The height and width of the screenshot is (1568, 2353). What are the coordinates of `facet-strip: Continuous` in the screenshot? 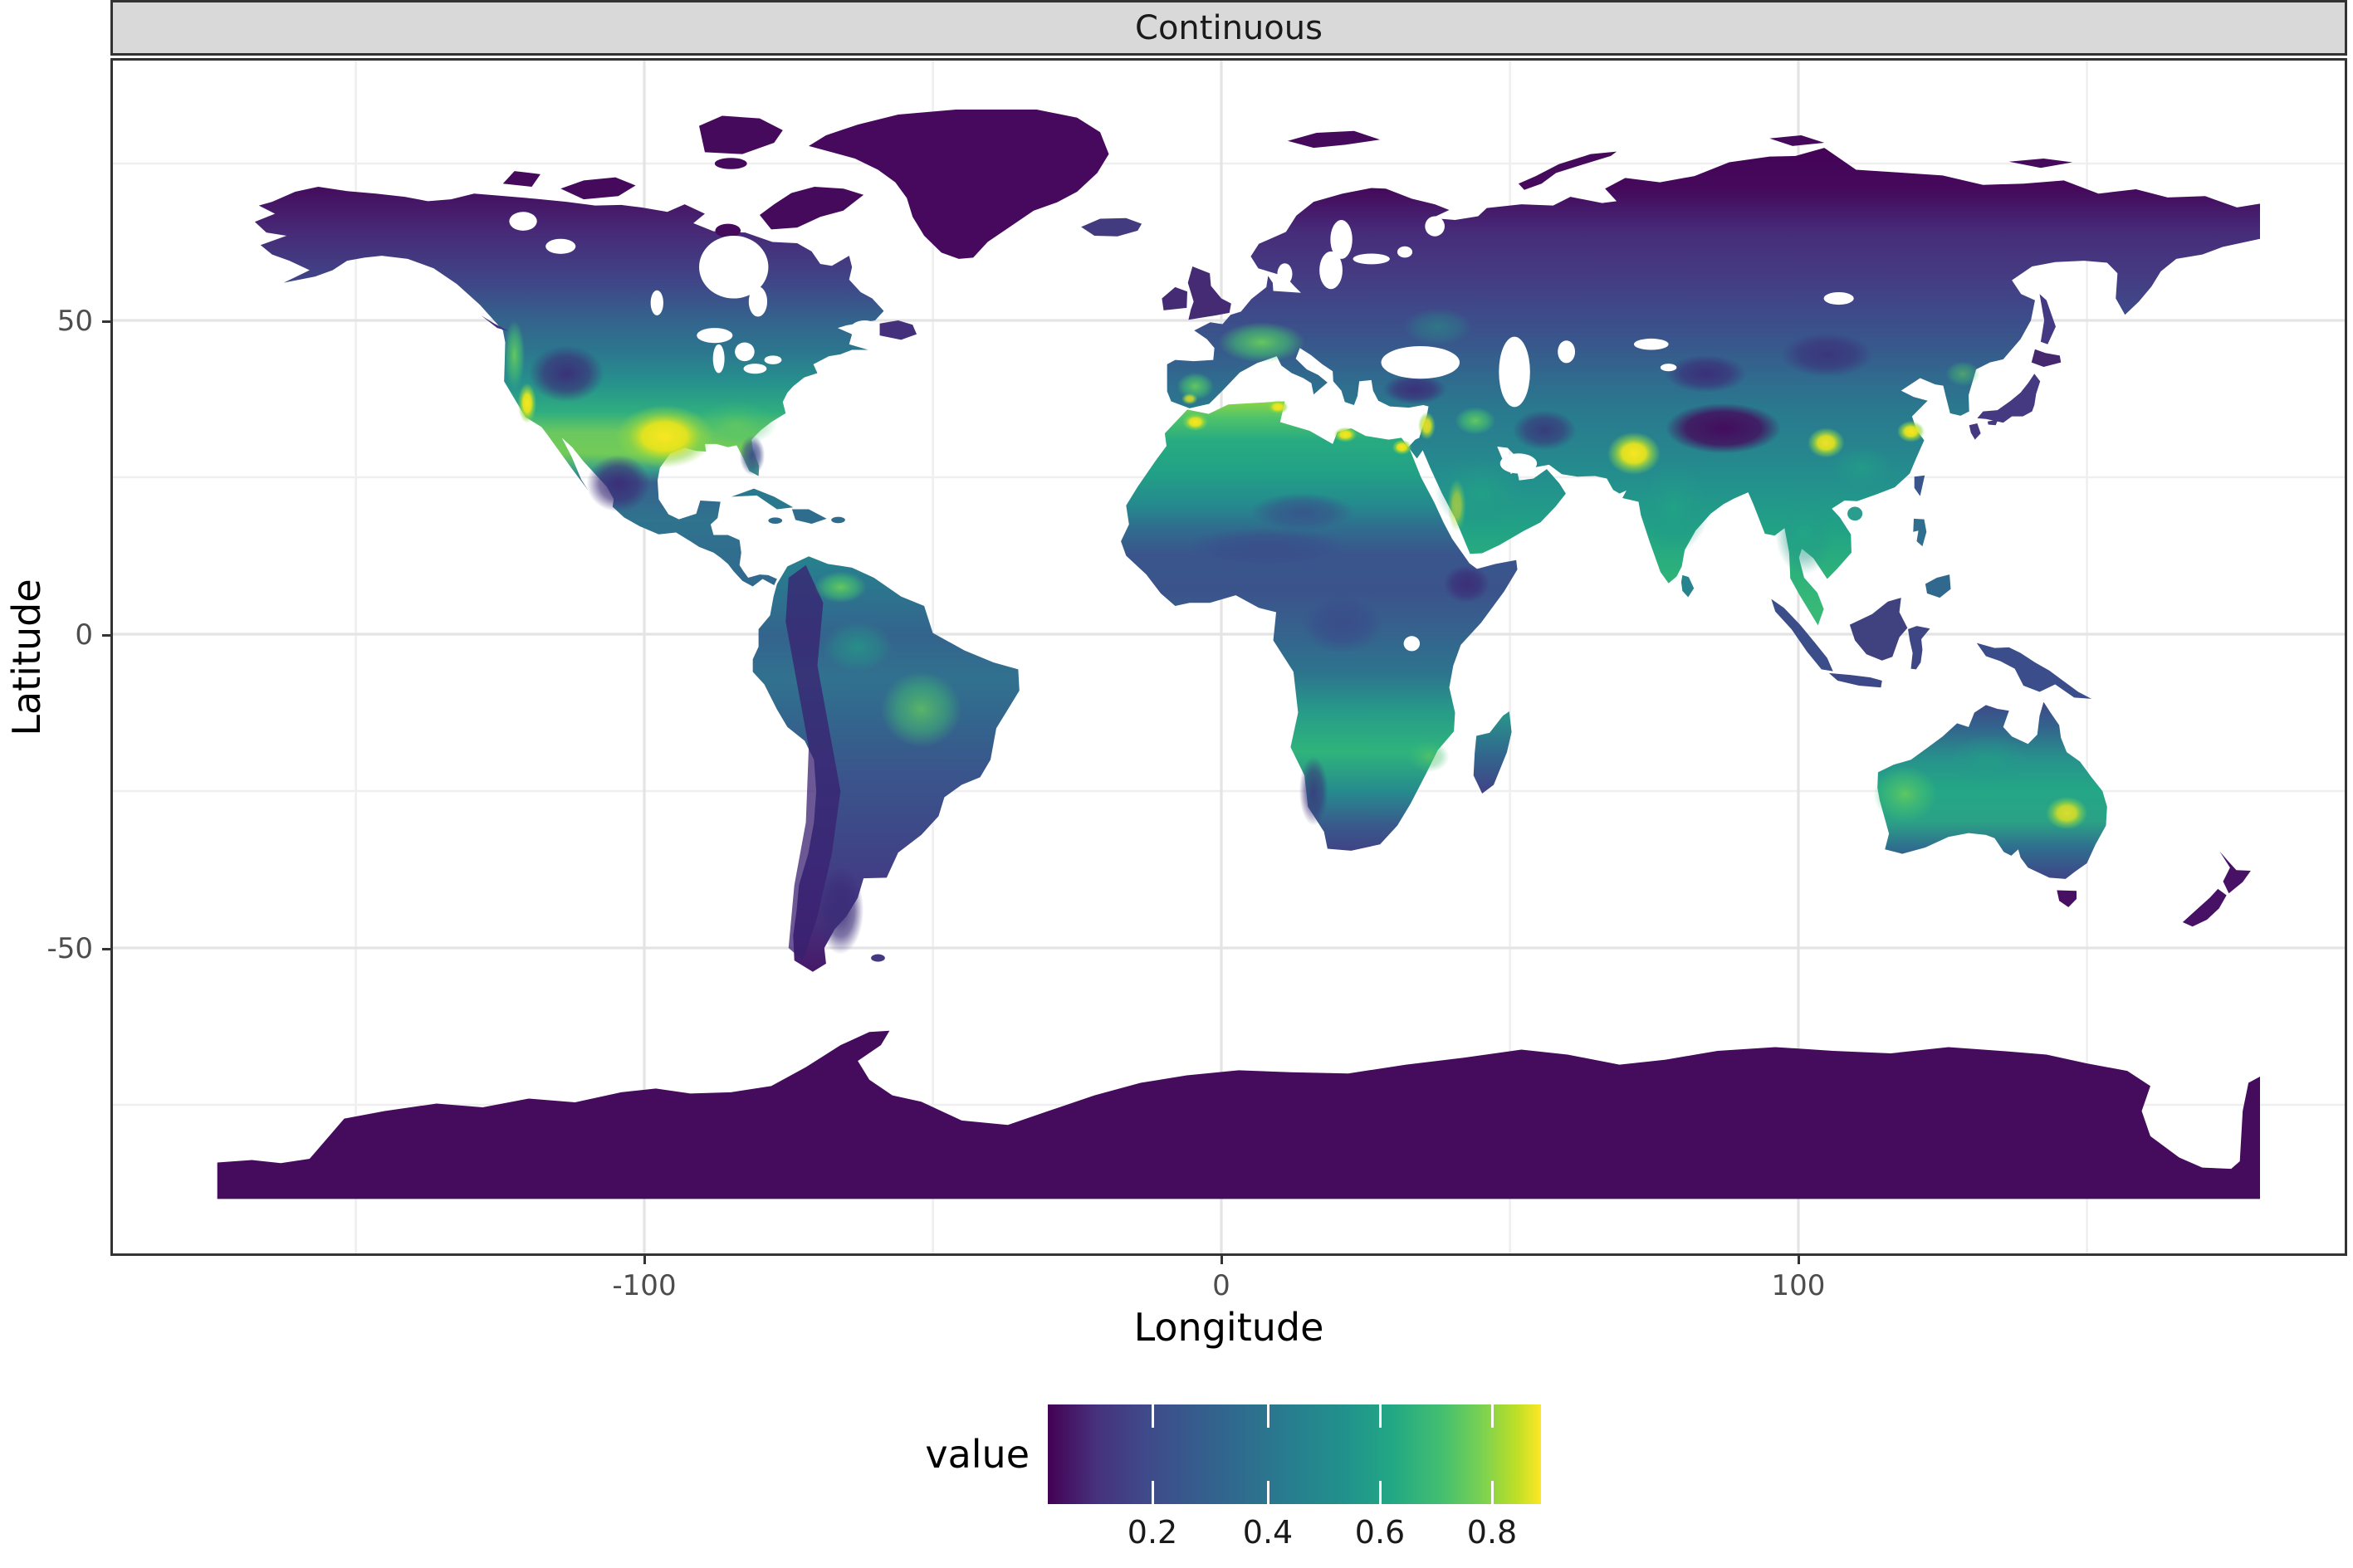 It's located at (1228, 28).